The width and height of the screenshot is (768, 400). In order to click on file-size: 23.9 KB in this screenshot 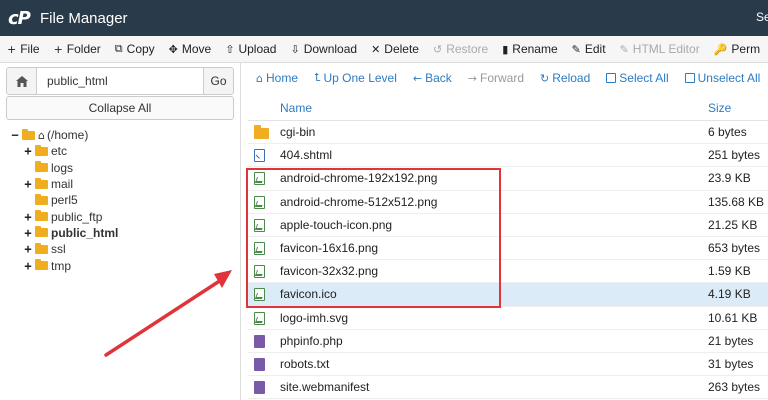, I will do `click(729, 178)`.